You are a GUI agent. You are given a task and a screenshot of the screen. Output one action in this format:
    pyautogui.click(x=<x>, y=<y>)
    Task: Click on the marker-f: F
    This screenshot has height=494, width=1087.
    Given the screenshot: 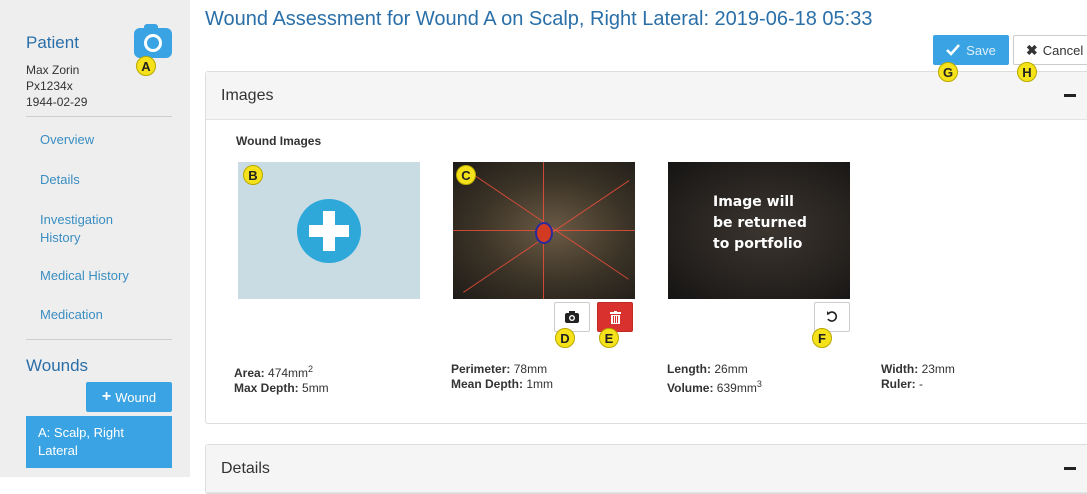 What is the action you would take?
    pyautogui.click(x=822, y=338)
    